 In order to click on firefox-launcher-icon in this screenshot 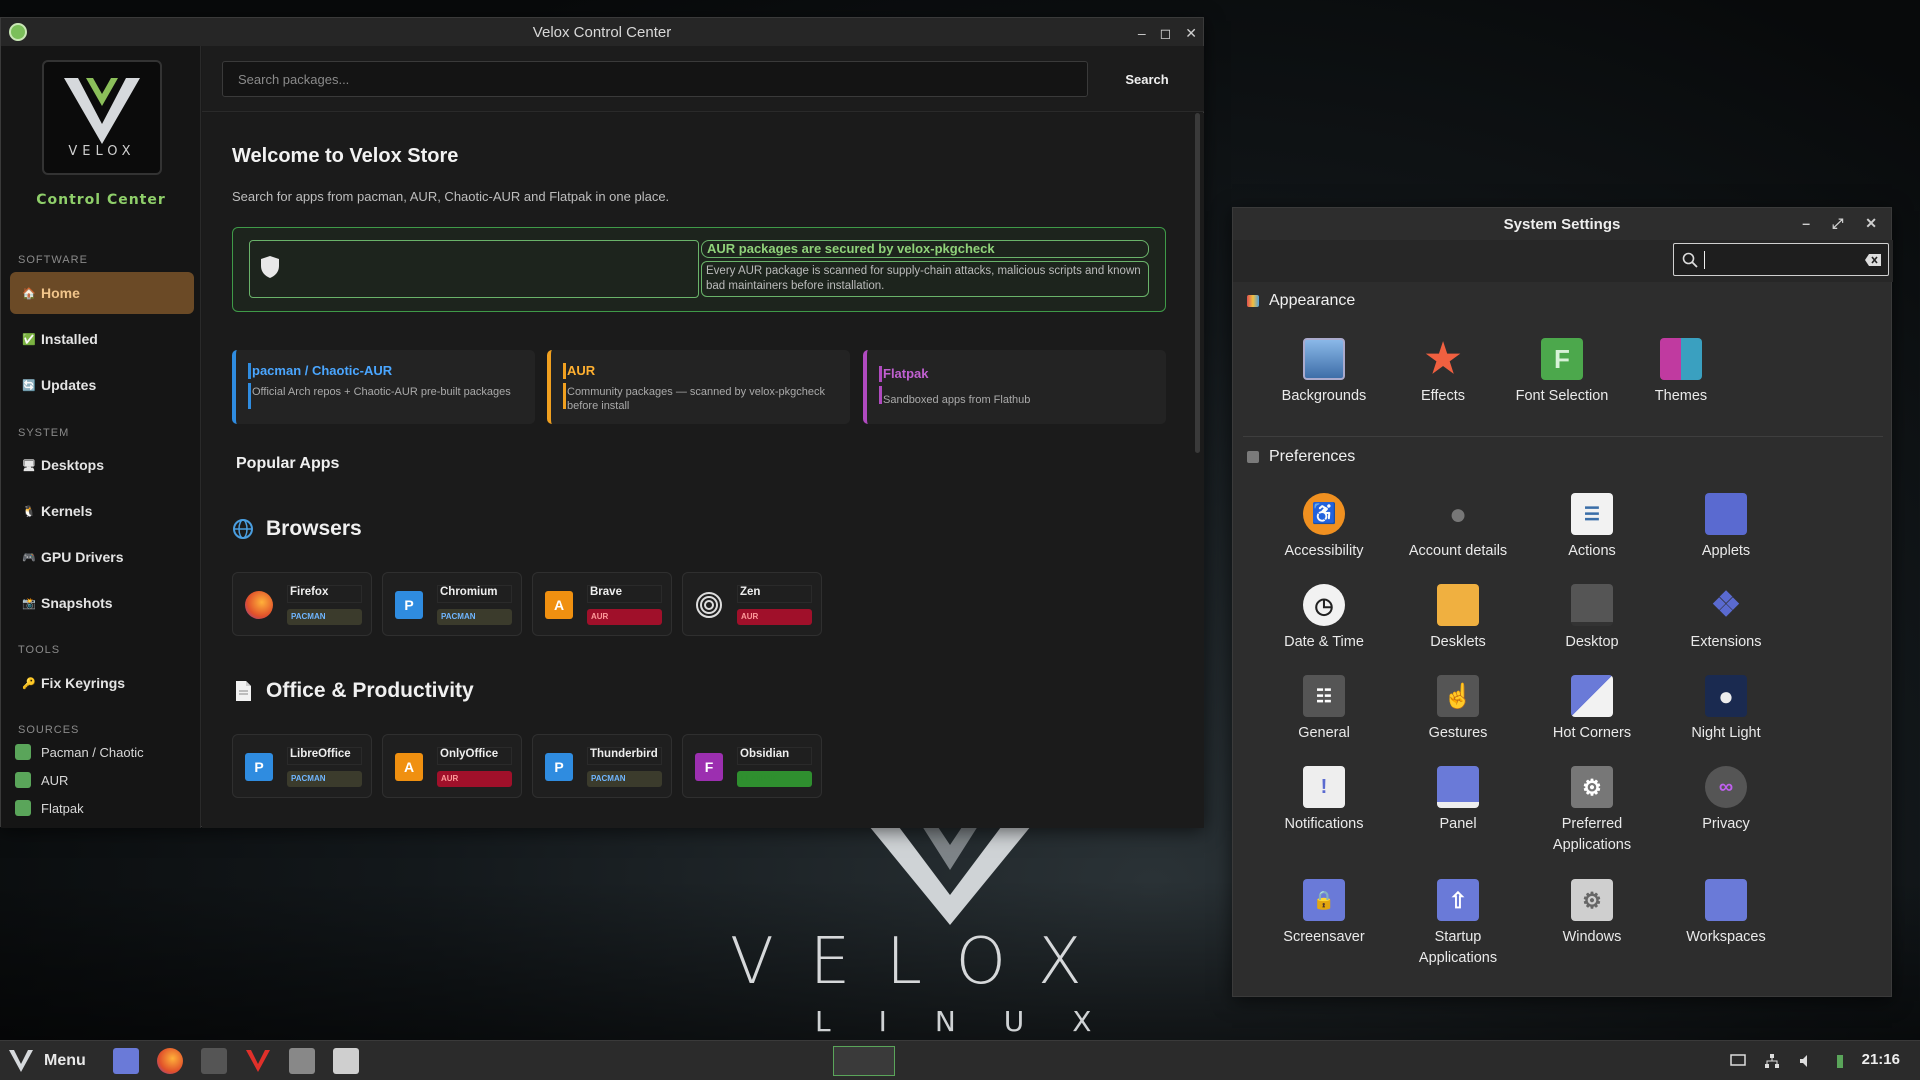, I will do `click(170, 1061)`.